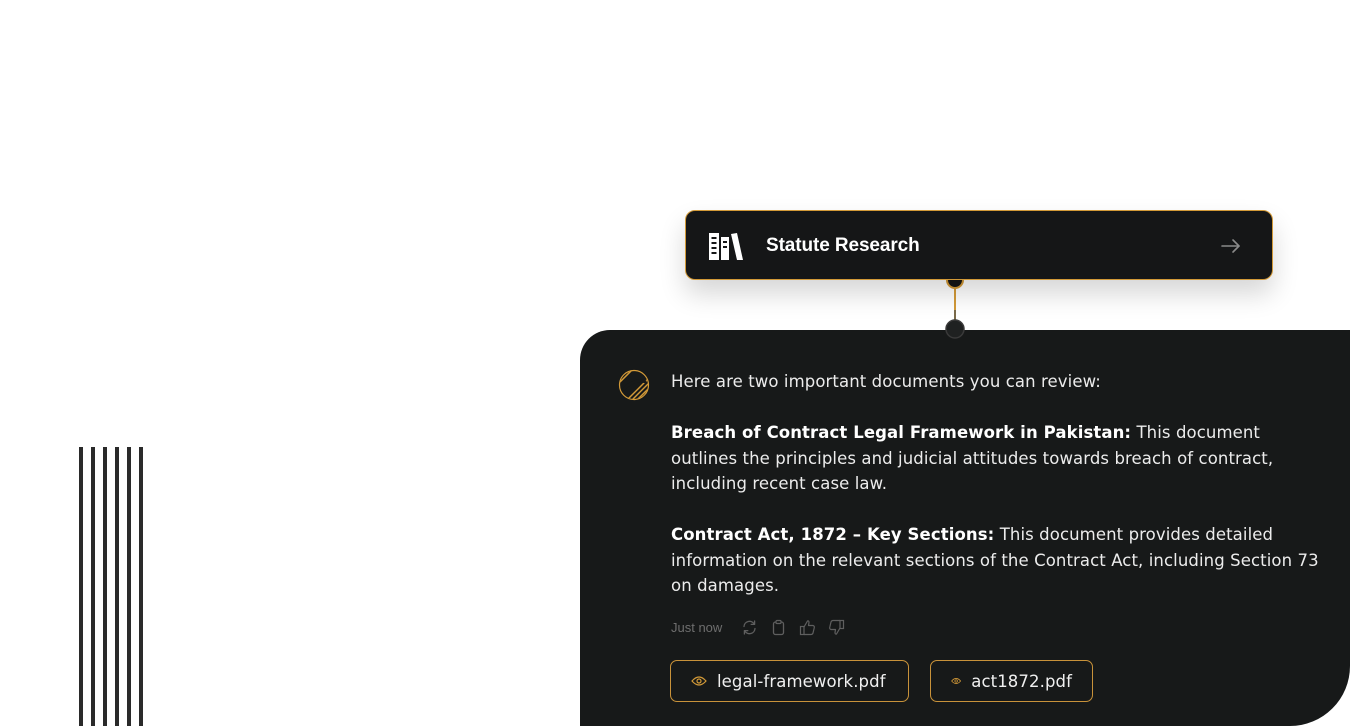  What do you see at coordinates (836, 627) in the screenshot?
I see `thumbs-down-icon` at bounding box center [836, 627].